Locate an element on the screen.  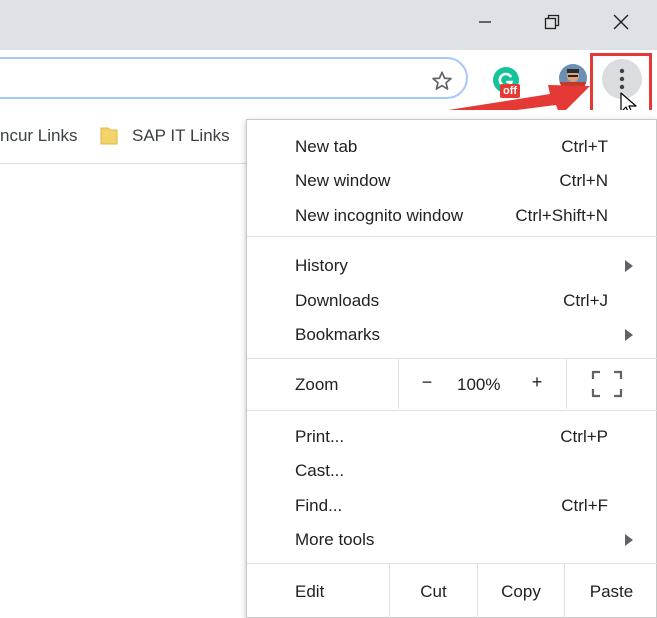
fullscreen-icon is located at coordinates (607, 384).